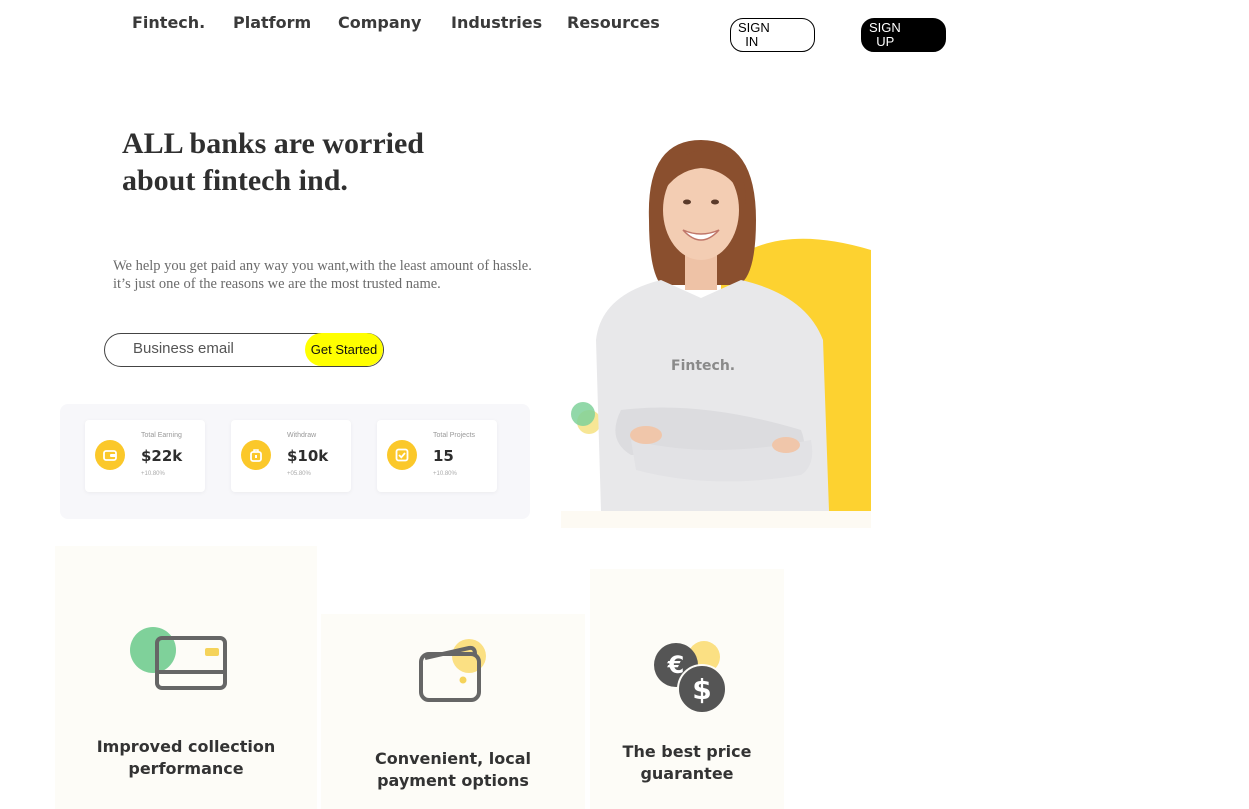 This screenshot has width=1249, height=809. Describe the element at coordinates (272, 22) in the screenshot. I see `nav-link-platform: Platform` at that location.